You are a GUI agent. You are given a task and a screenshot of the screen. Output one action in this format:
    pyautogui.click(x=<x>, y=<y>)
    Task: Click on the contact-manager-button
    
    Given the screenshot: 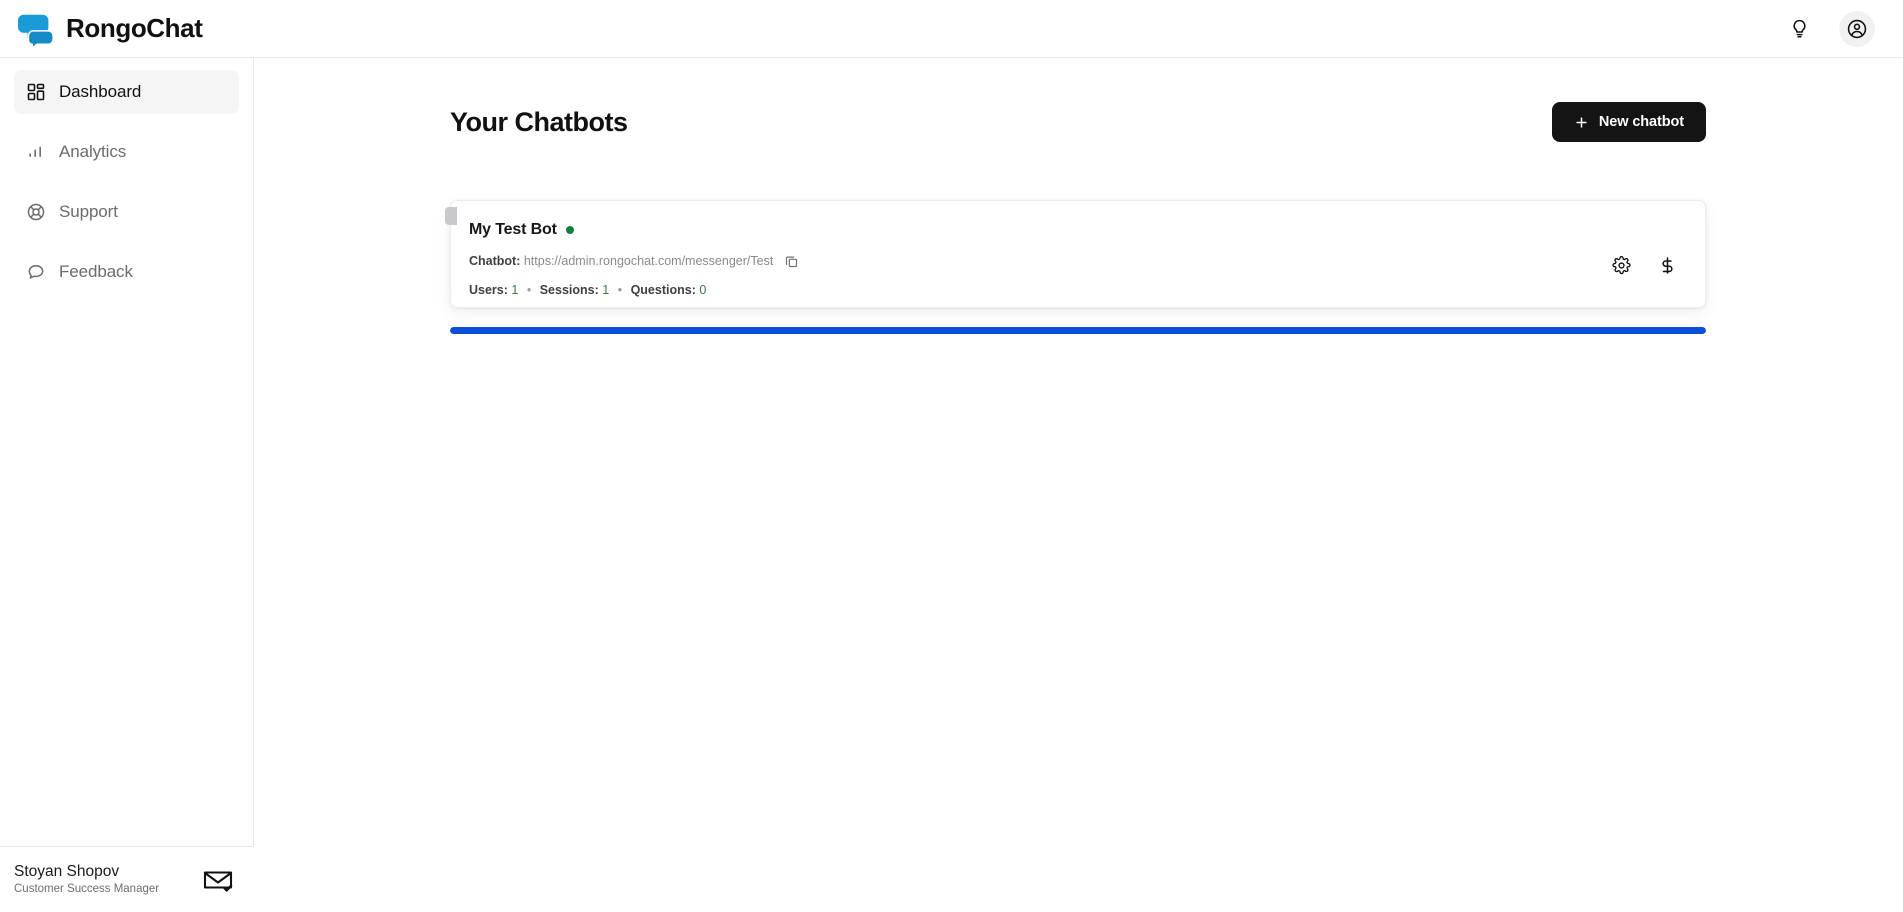 What is the action you would take?
    pyautogui.click(x=218, y=880)
    